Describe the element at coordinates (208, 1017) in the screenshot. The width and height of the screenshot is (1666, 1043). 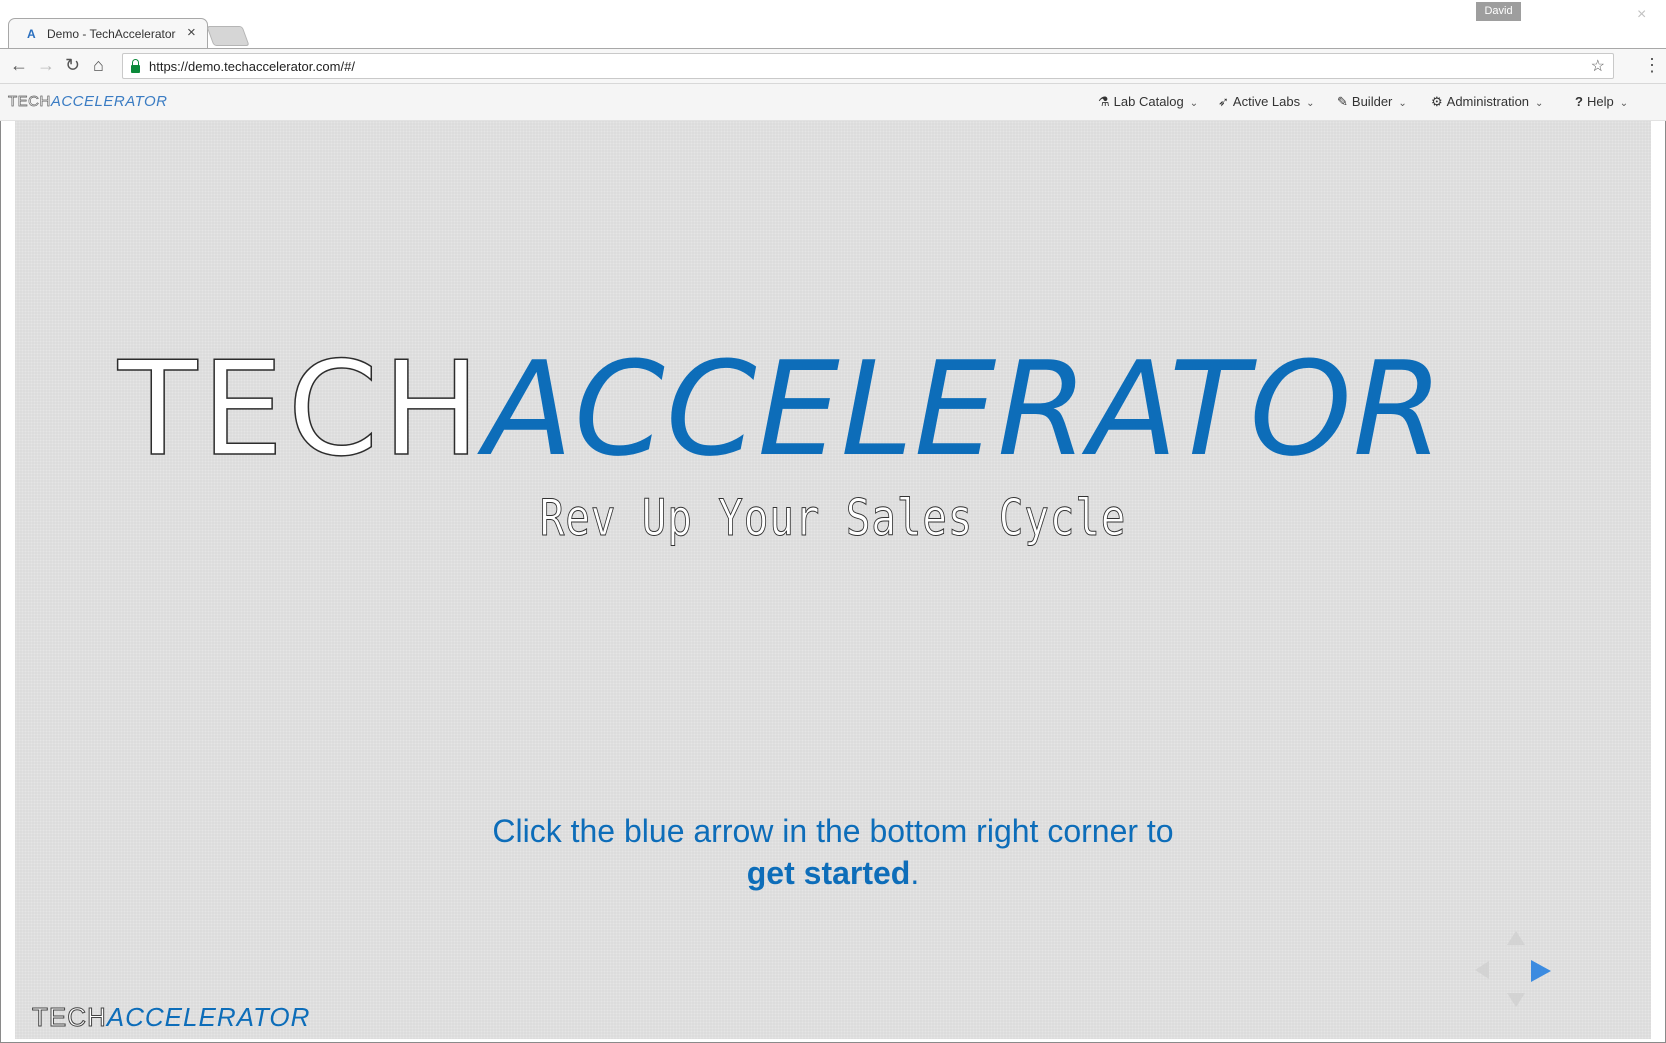
I see `footer-accel-text: ACCELERATOR` at that location.